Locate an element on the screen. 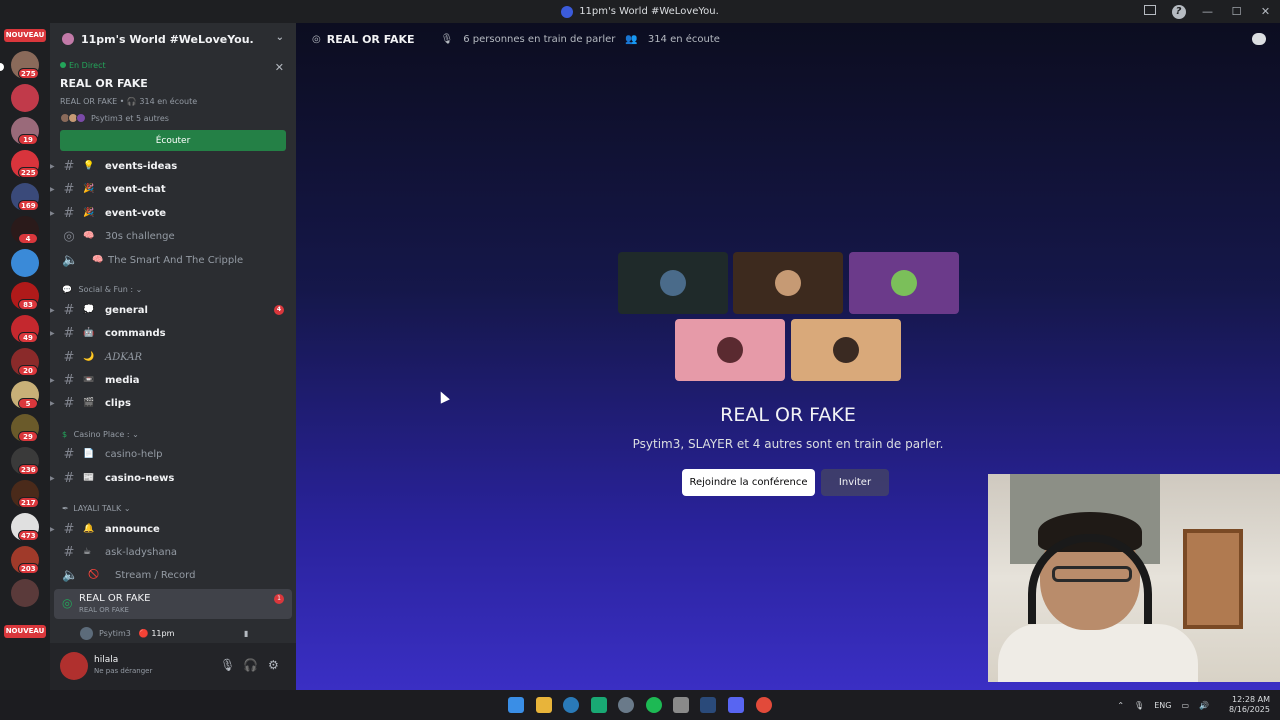 The image size is (1280, 720). channel-label: casino-help is located at coordinates (134, 454).